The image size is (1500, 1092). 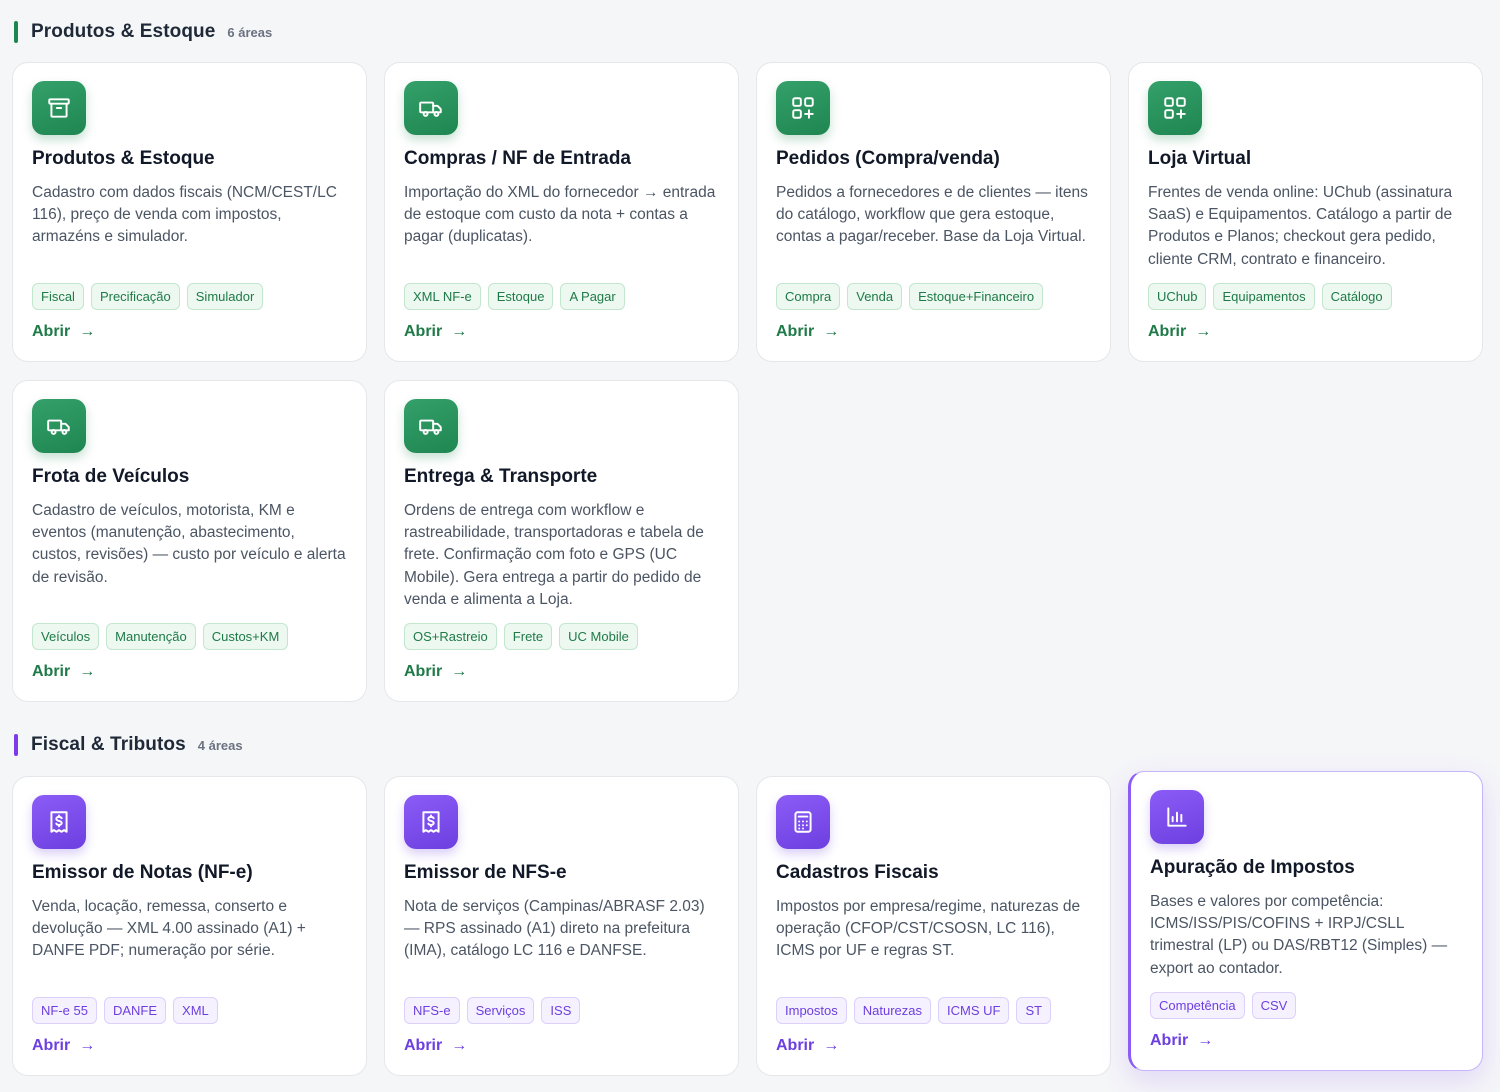 What do you see at coordinates (520, 296) in the screenshot?
I see `tag: Estoque` at bounding box center [520, 296].